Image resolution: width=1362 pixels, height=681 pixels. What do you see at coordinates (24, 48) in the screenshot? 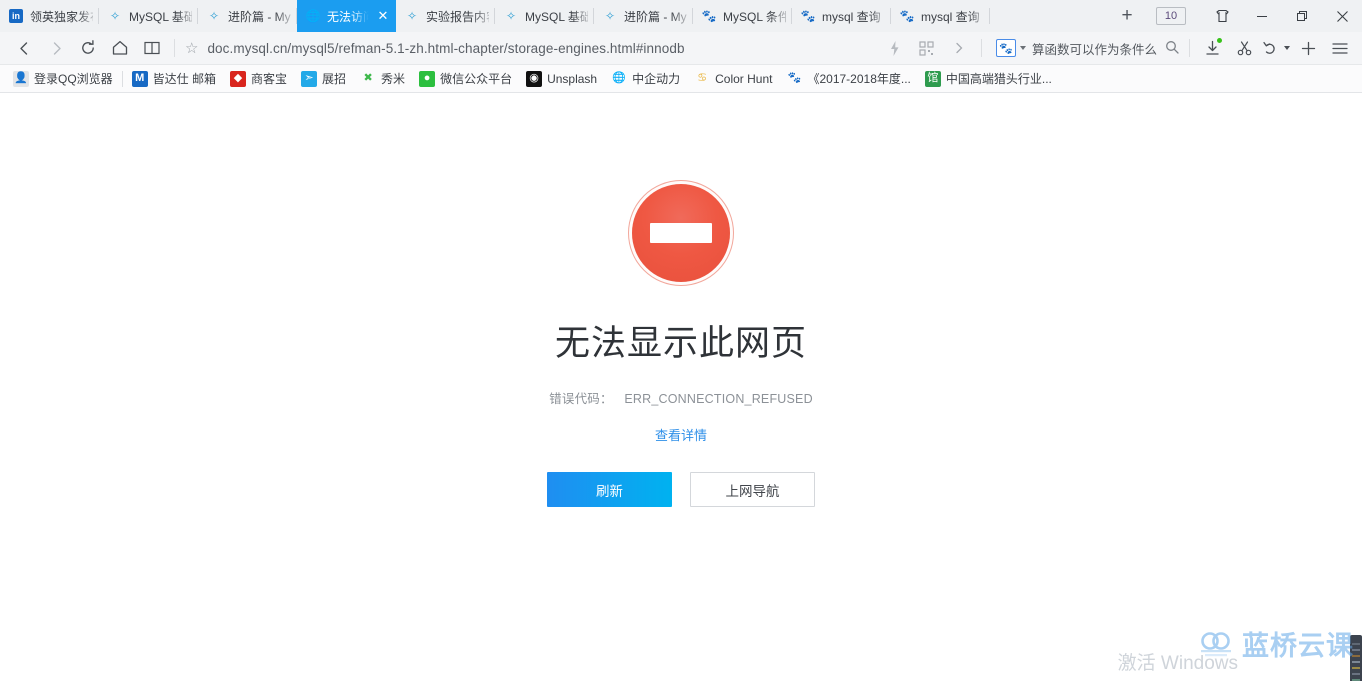
I see `back-icon` at bounding box center [24, 48].